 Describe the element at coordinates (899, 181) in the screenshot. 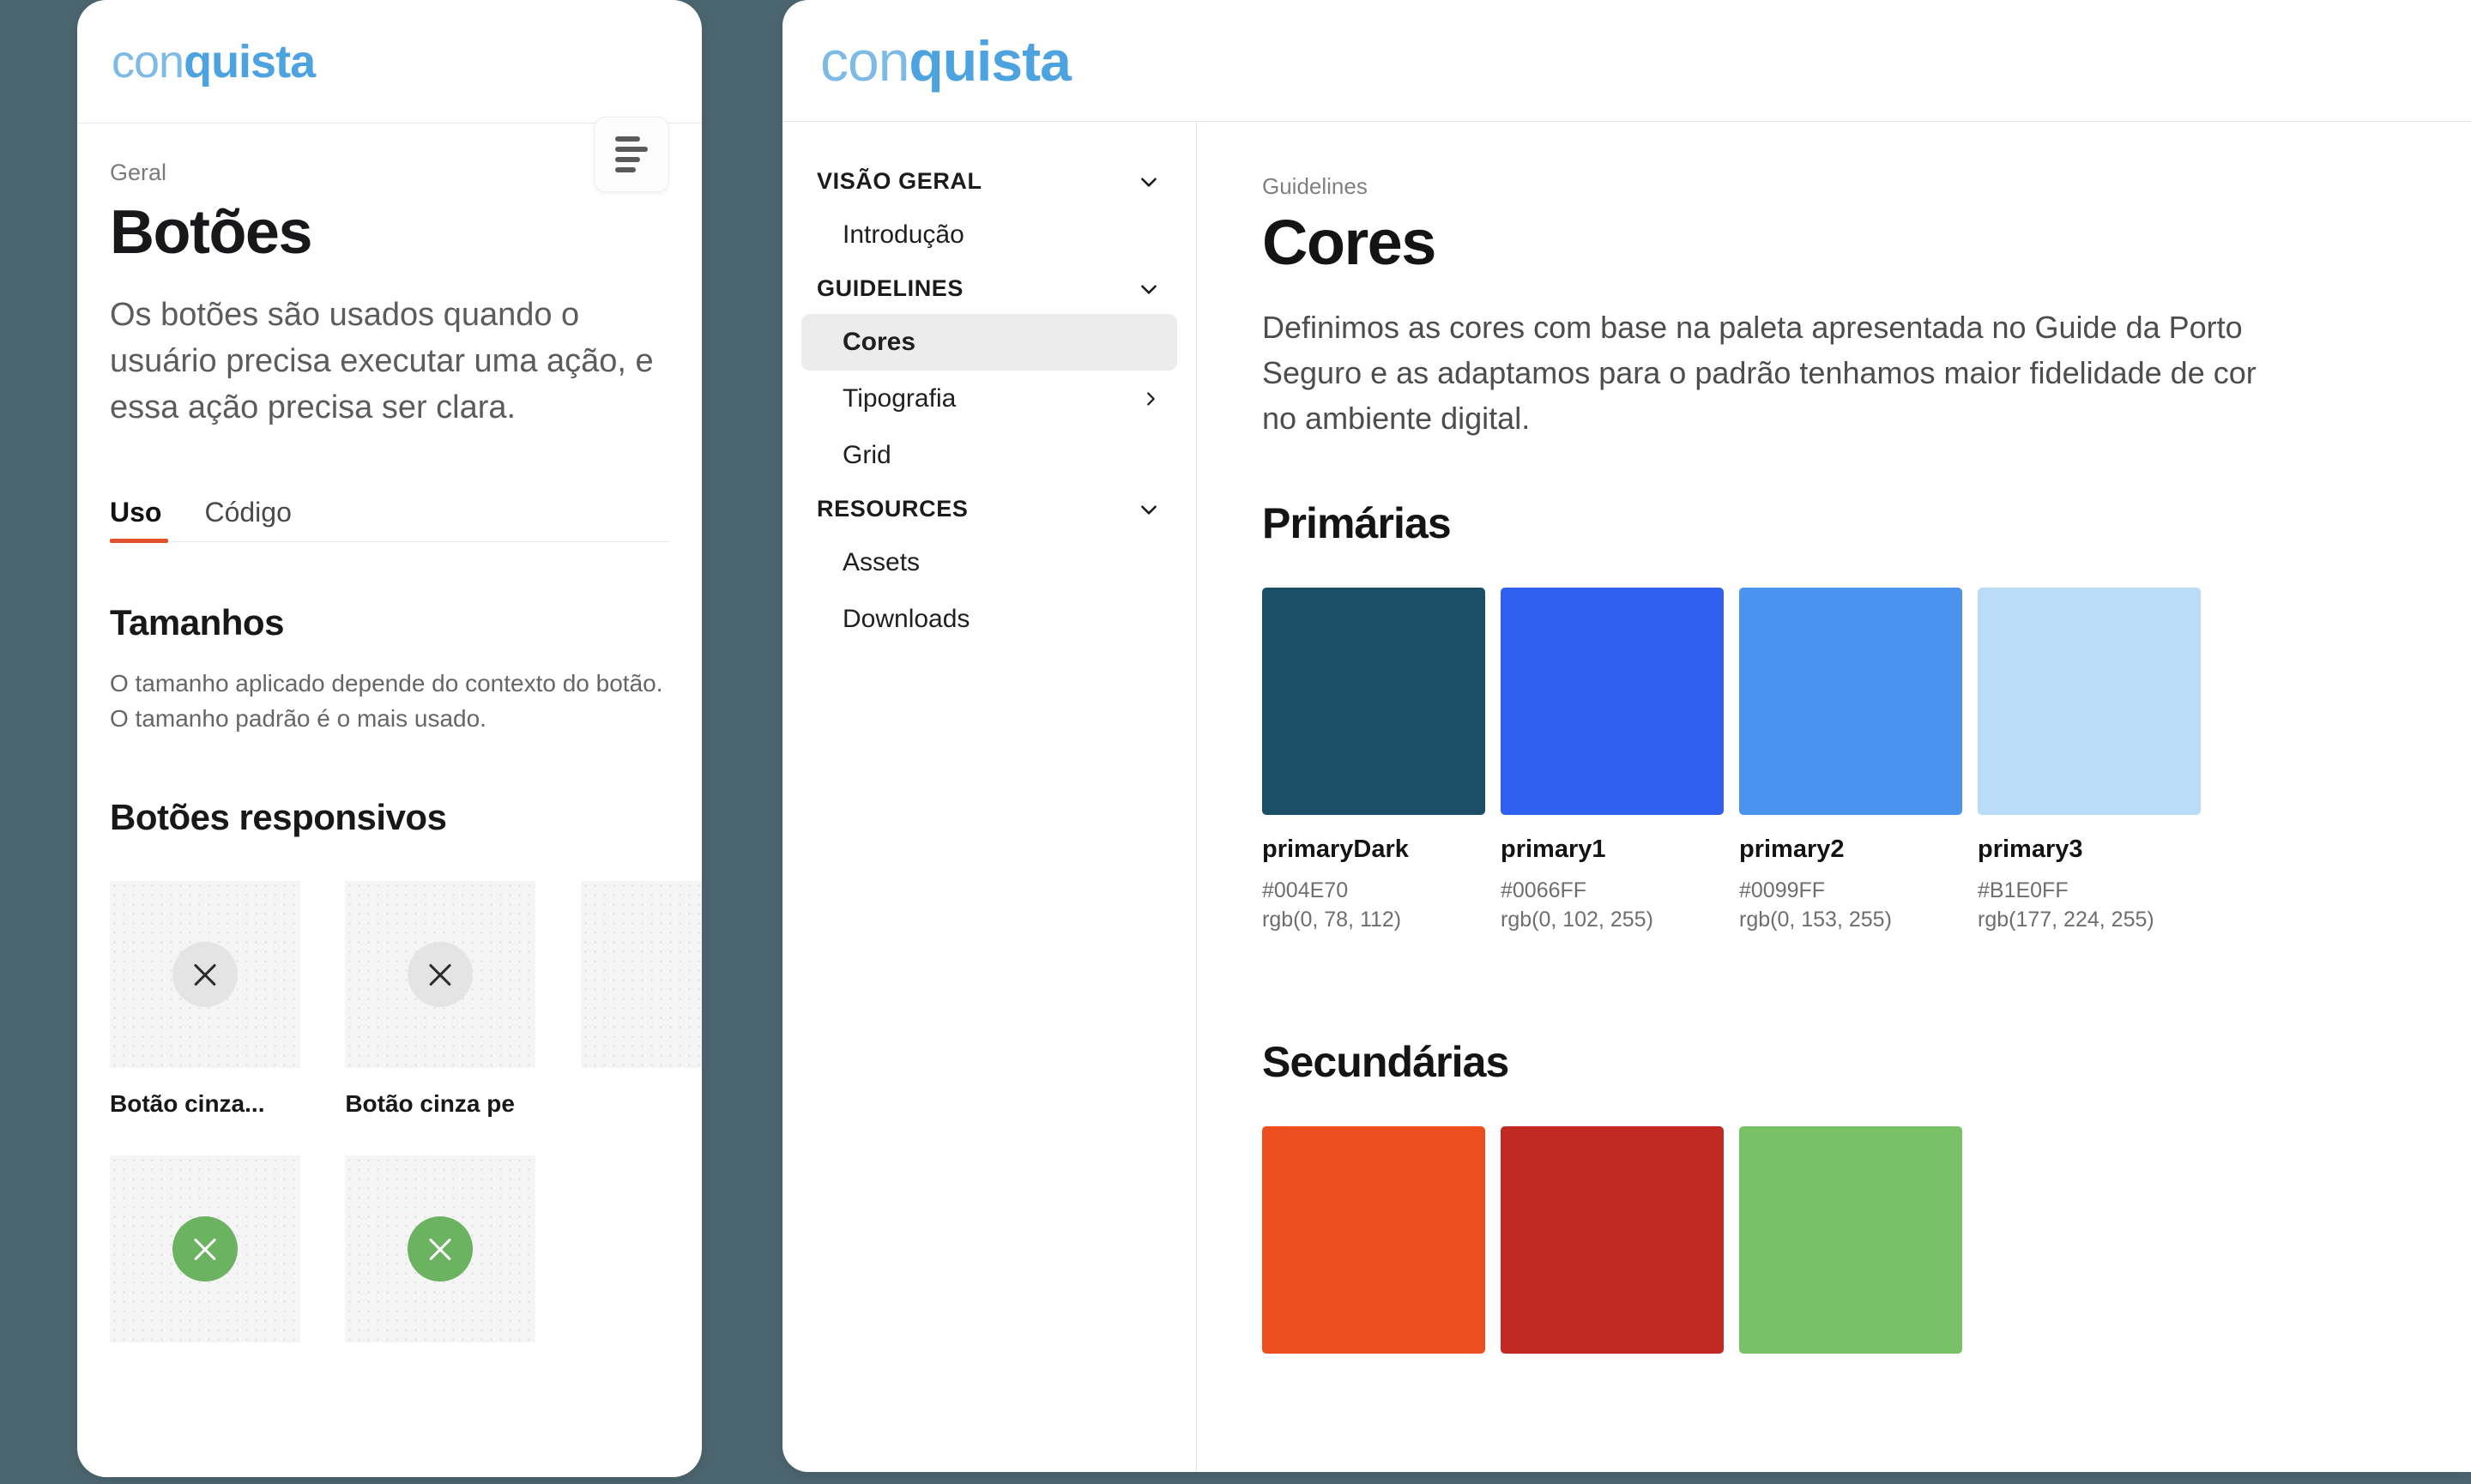

I see `sidebar-group-label: VISÃO GERAL` at that location.